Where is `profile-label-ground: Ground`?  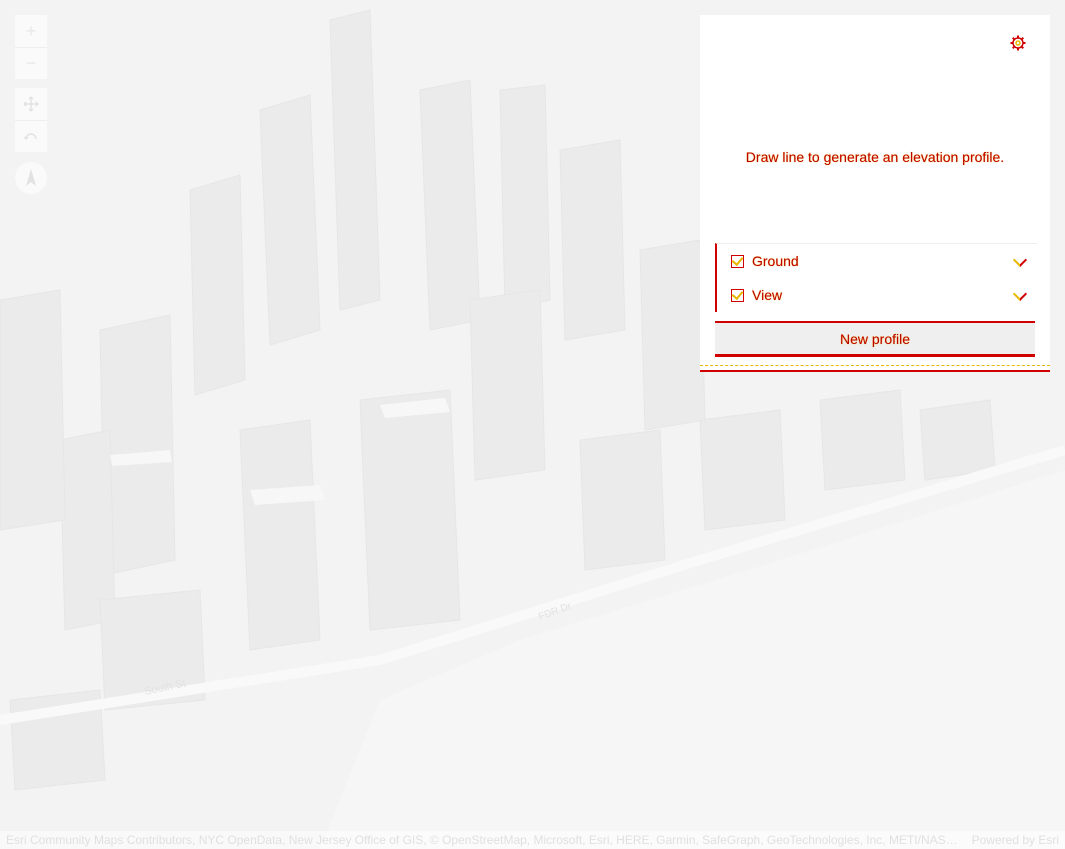
profile-label-ground: Ground is located at coordinates (775, 261).